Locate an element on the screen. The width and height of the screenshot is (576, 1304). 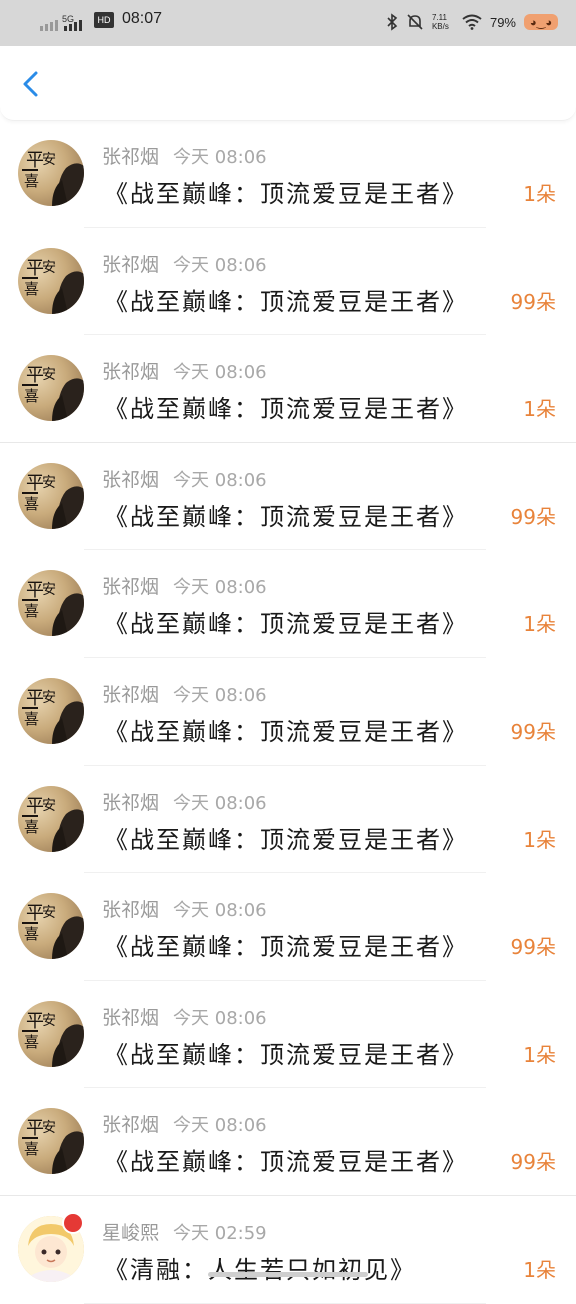
avatar-badge-dot is located at coordinates (73, 1222).